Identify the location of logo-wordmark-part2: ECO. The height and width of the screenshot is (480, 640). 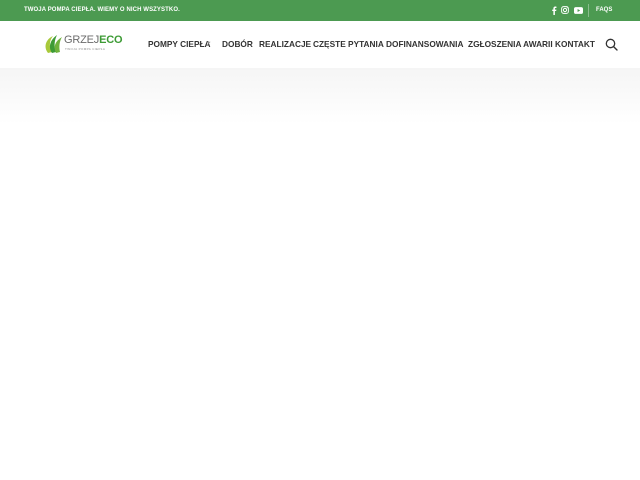
(111, 40).